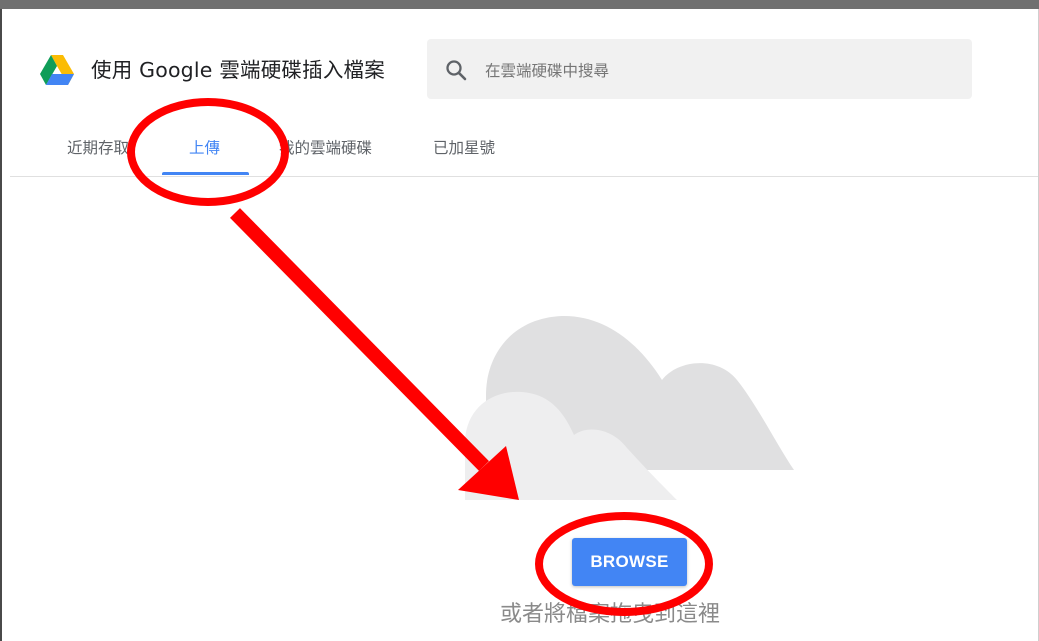 This screenshot has height=641, width=1039. Describe the element at coordinates (519, 148) in the screenshot. I see `tab-bar: 近期存取 上傳 我的雲端硬碟 已加星號` at that location.